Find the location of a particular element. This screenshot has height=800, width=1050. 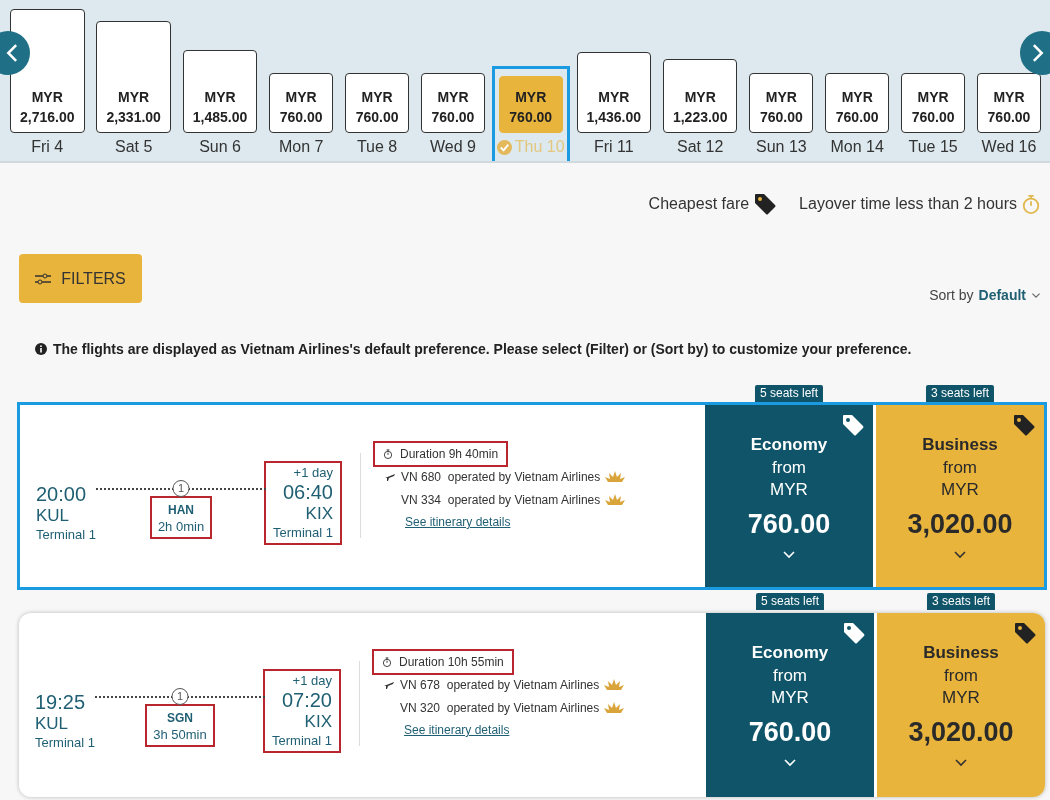

info-icon is located at coordinates (41, 349).